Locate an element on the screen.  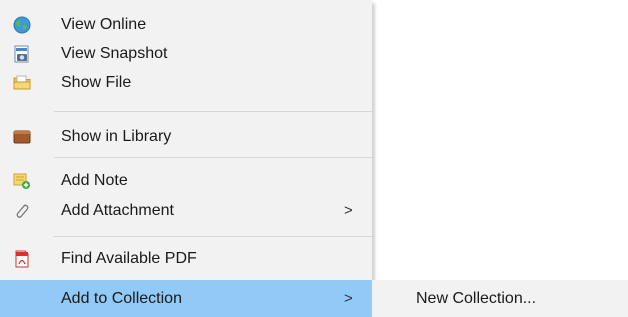
menu-item-label: Find Available PDF is located at coordinates (129, 258).